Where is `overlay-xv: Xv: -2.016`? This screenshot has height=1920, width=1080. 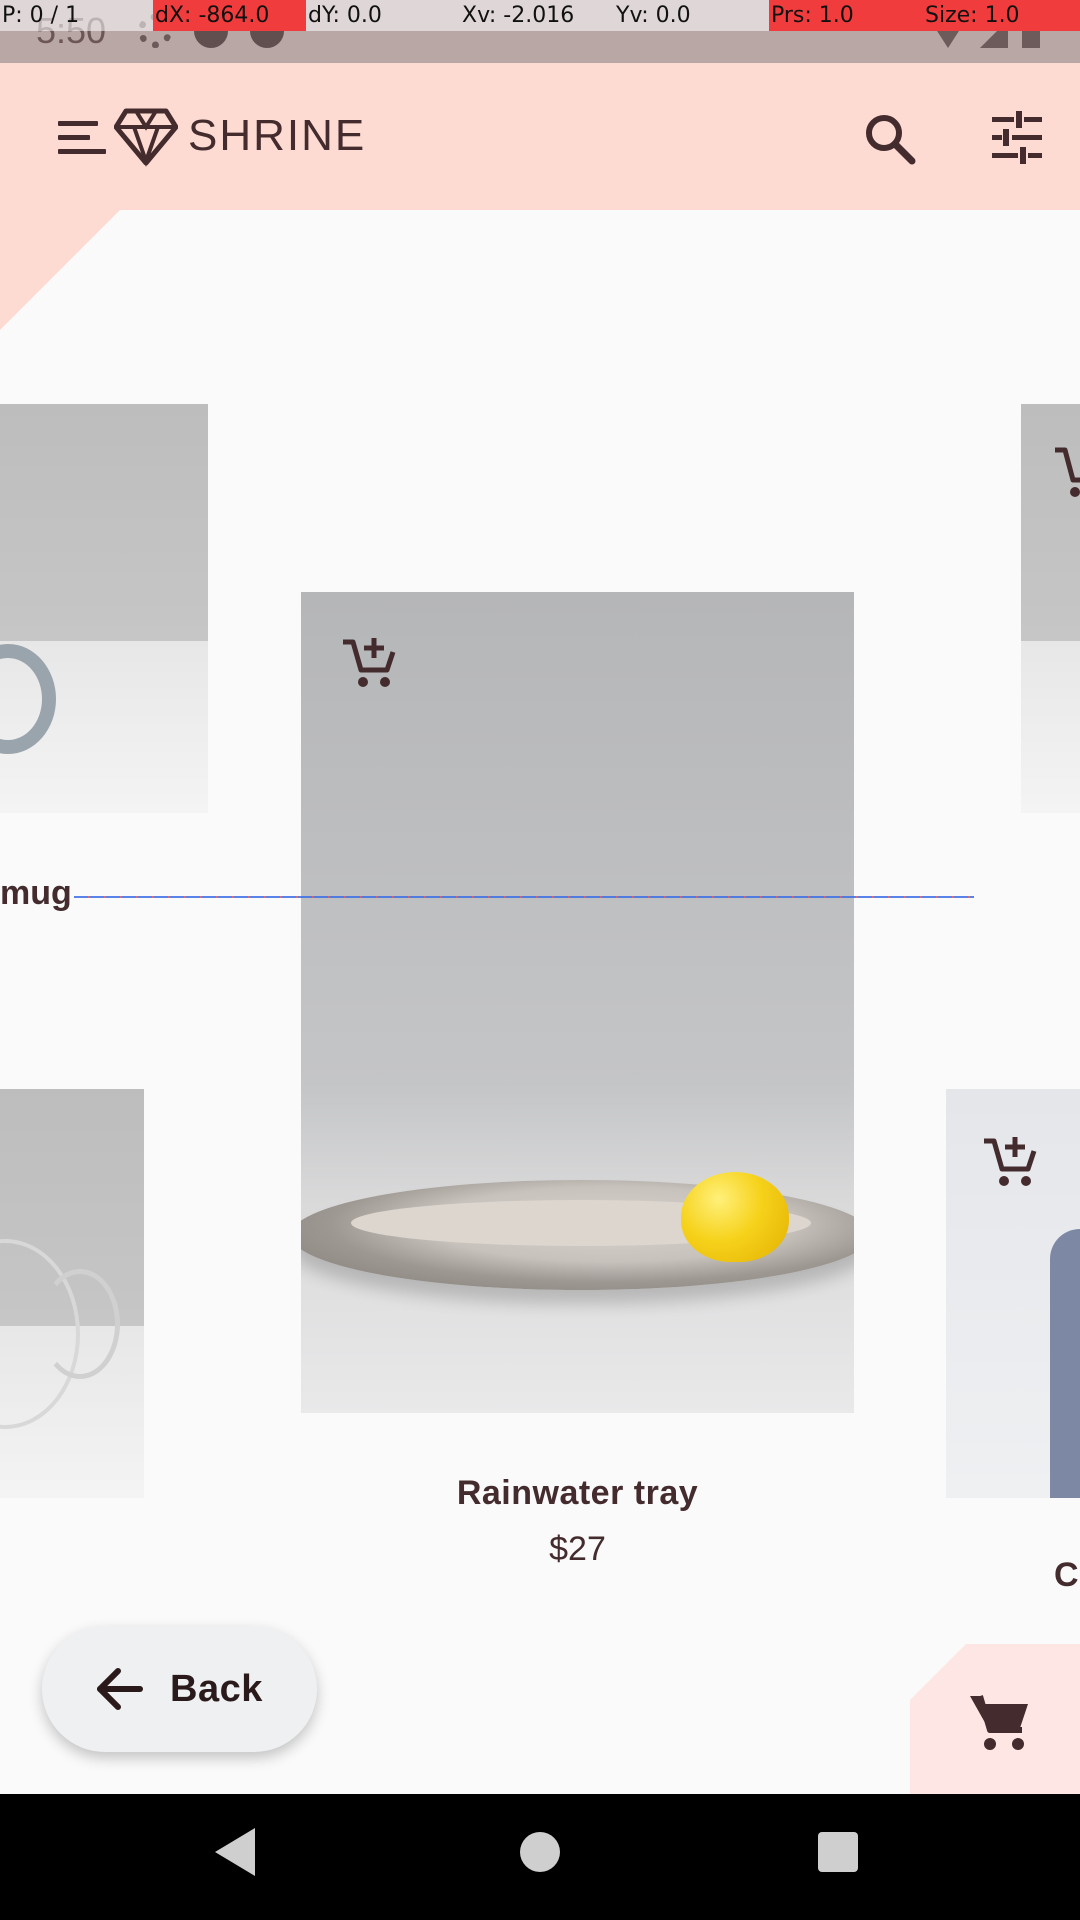 overlay-xv: Xv: -2.016 is located at coordinates (537, 15).